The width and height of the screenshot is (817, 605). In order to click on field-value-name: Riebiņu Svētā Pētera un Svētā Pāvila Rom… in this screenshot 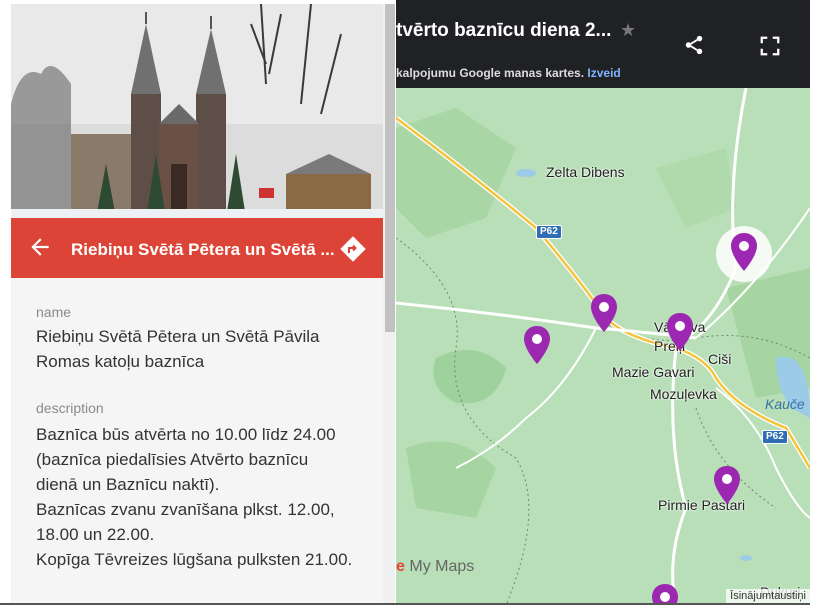, I will do `click(178, 349)`.